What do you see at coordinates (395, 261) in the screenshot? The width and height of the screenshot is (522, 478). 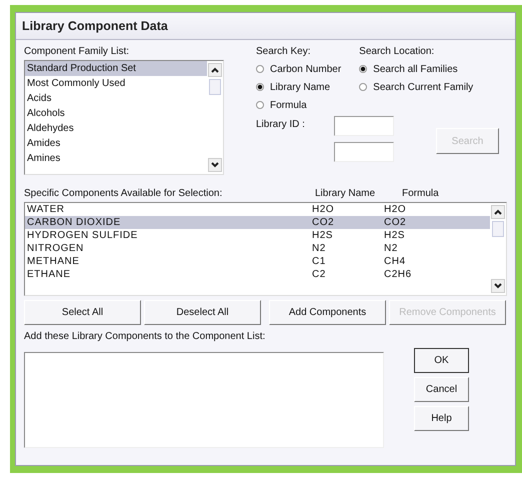 I see `formula-cell: CH4` at bounding box center [395, 261].